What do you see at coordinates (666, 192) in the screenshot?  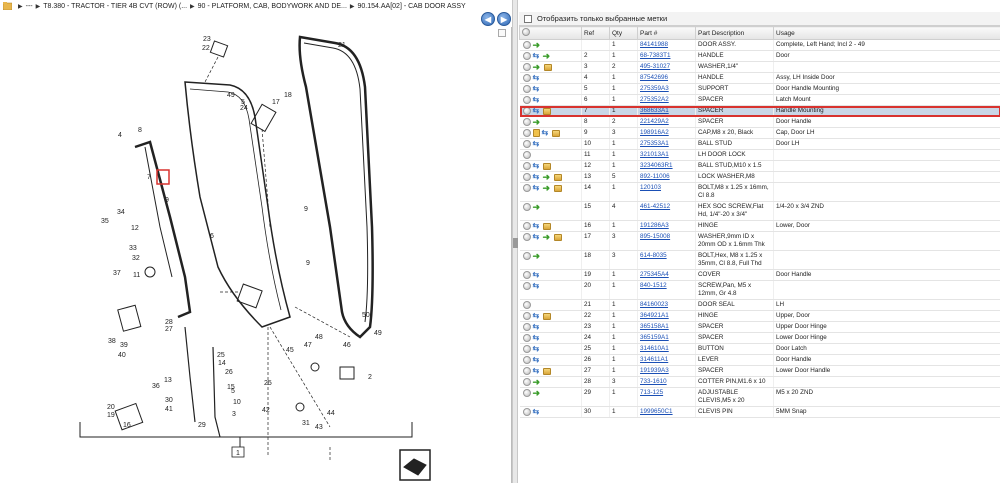 I see `part-number-link: 120103` at bounding box center [666, 192].